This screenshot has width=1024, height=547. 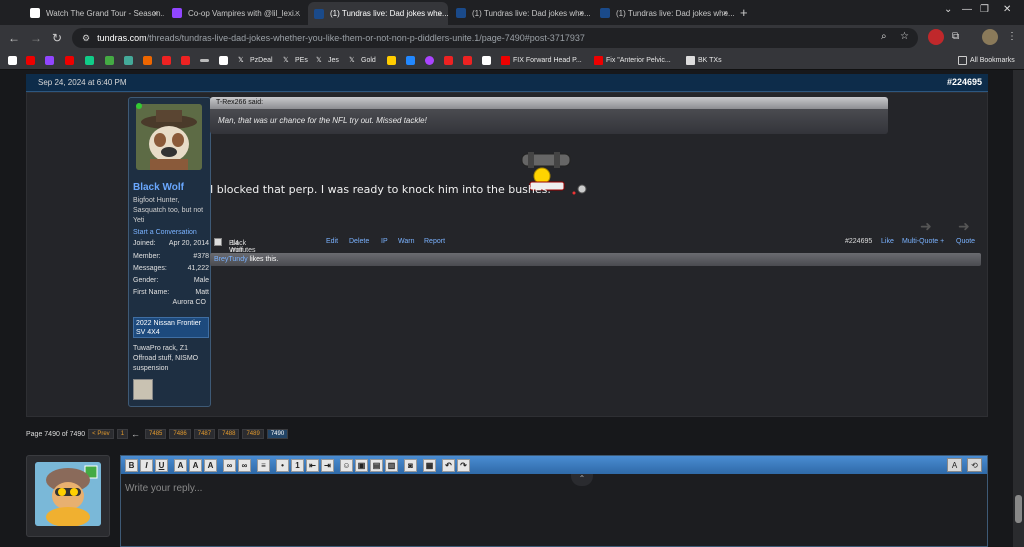 What do you see at coordinates (986, 60) in the screenshot?
I see `all-bookmarks: All Bookmarks` at bounding box center [986, 60].